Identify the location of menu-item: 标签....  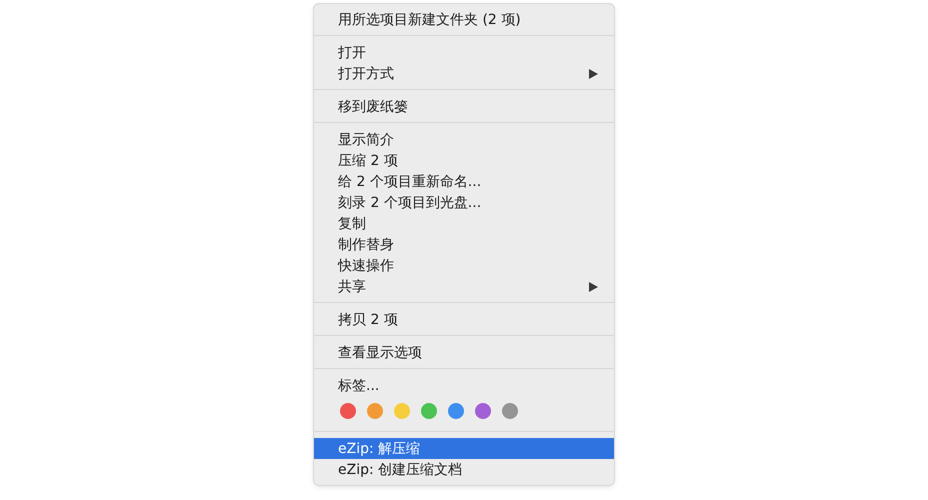
(464, 385).